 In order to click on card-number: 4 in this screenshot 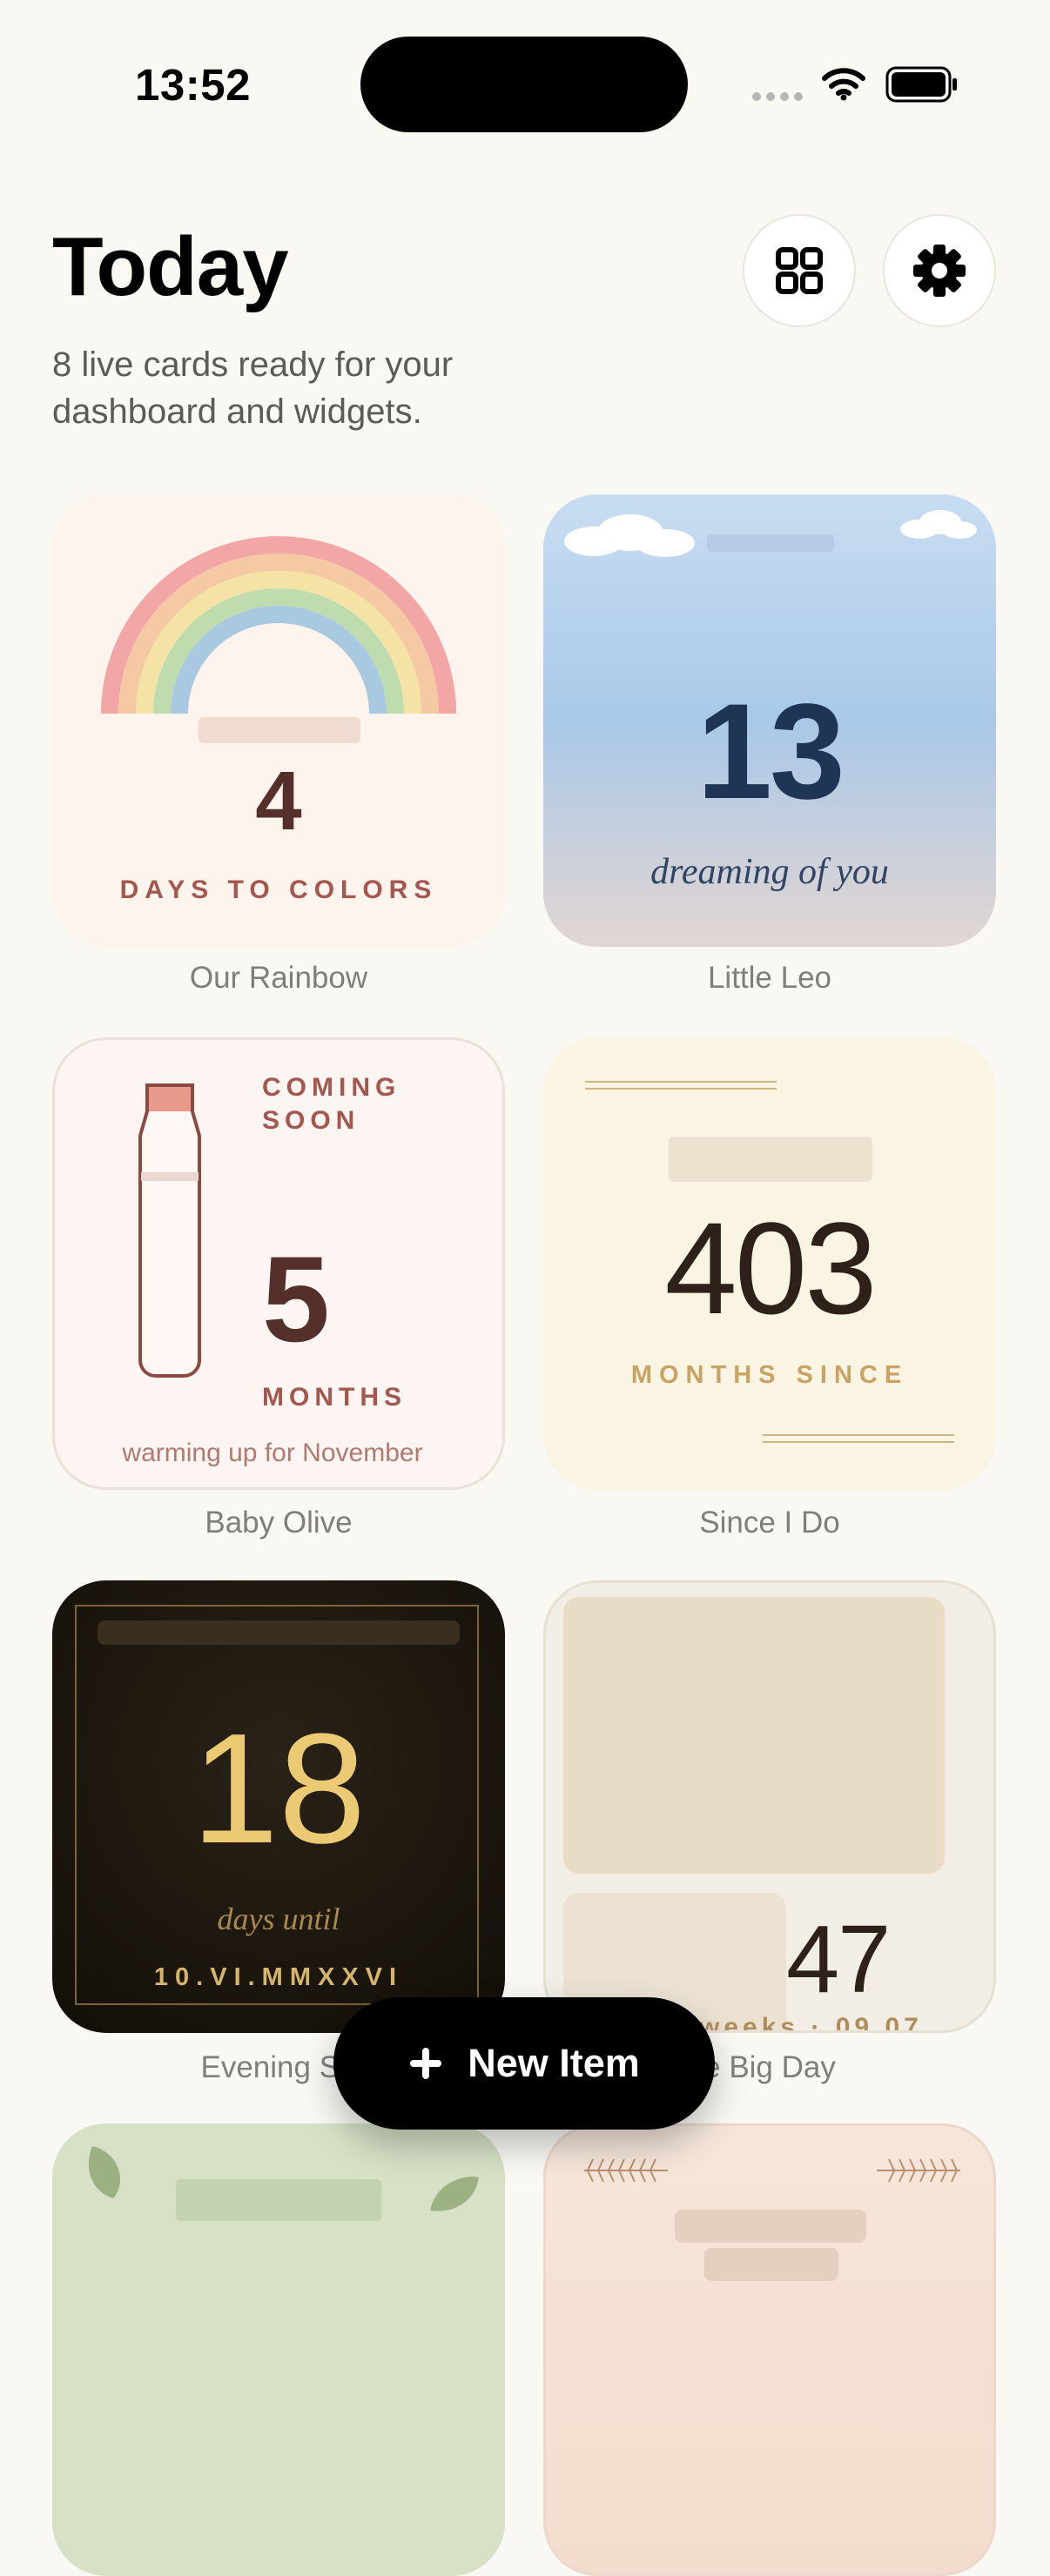, I will do `click(278, 801)`.